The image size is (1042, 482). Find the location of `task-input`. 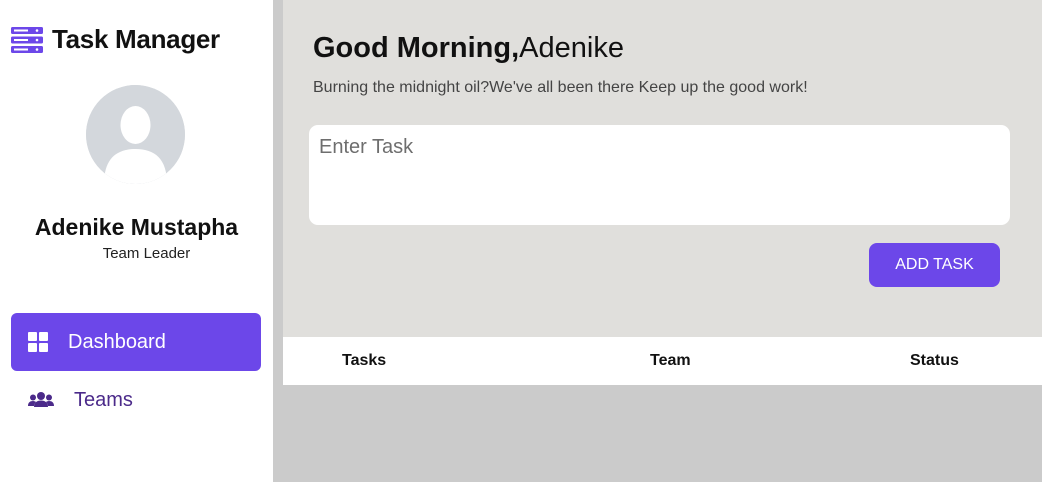

task-input is located at coordinates (659, 175).